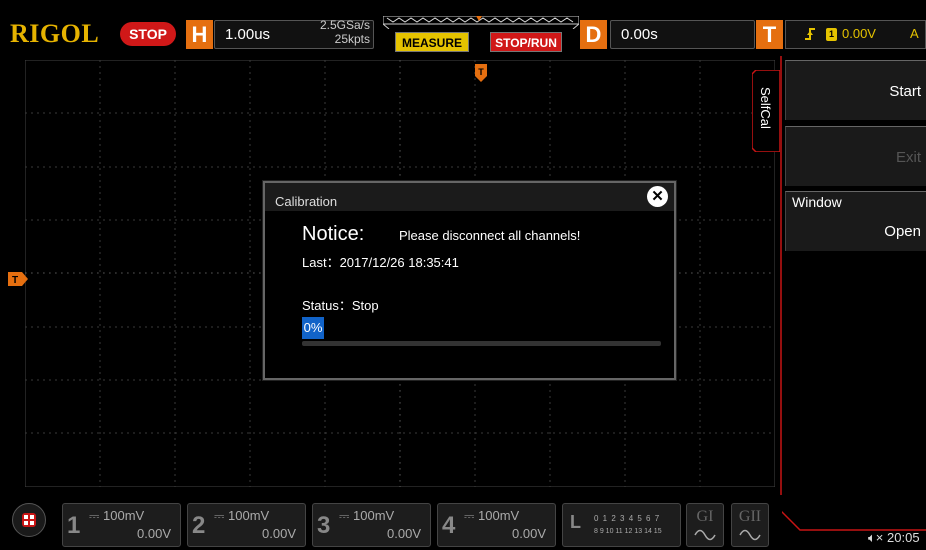 The width and height of the screenshot is (926, 550). What do you see at coordinates (765, 108) in the screenshot?
I see `selfcal-tab-label: SelfCal` at bounding box center [765, 108].